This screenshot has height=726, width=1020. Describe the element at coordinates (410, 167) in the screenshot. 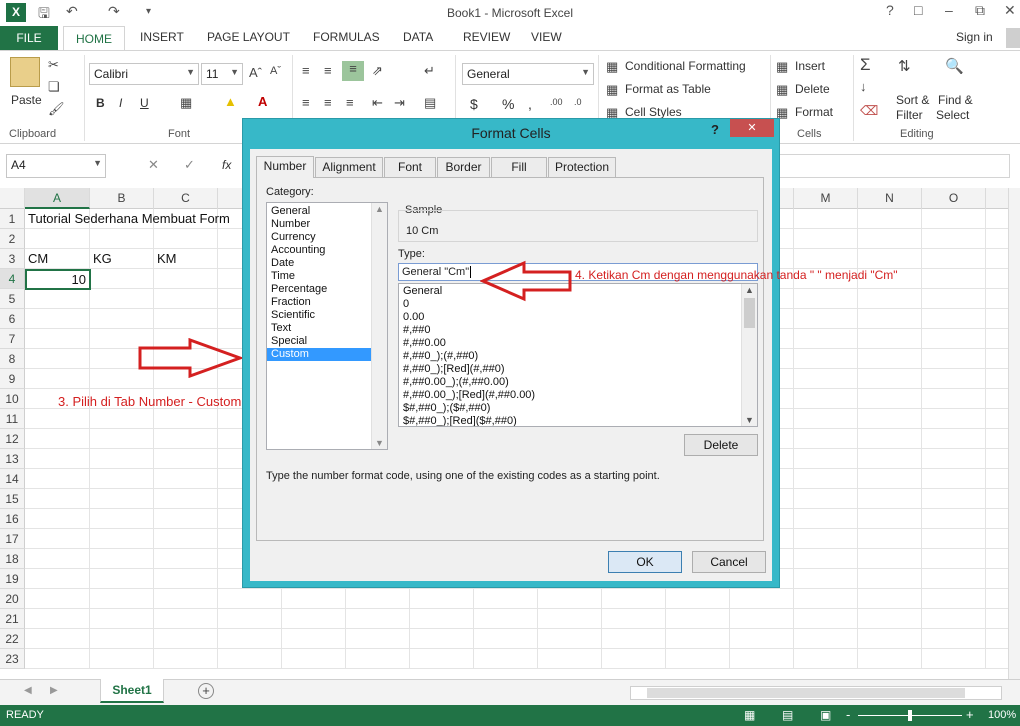

I see `dialog-tab-font: Font` at that location.